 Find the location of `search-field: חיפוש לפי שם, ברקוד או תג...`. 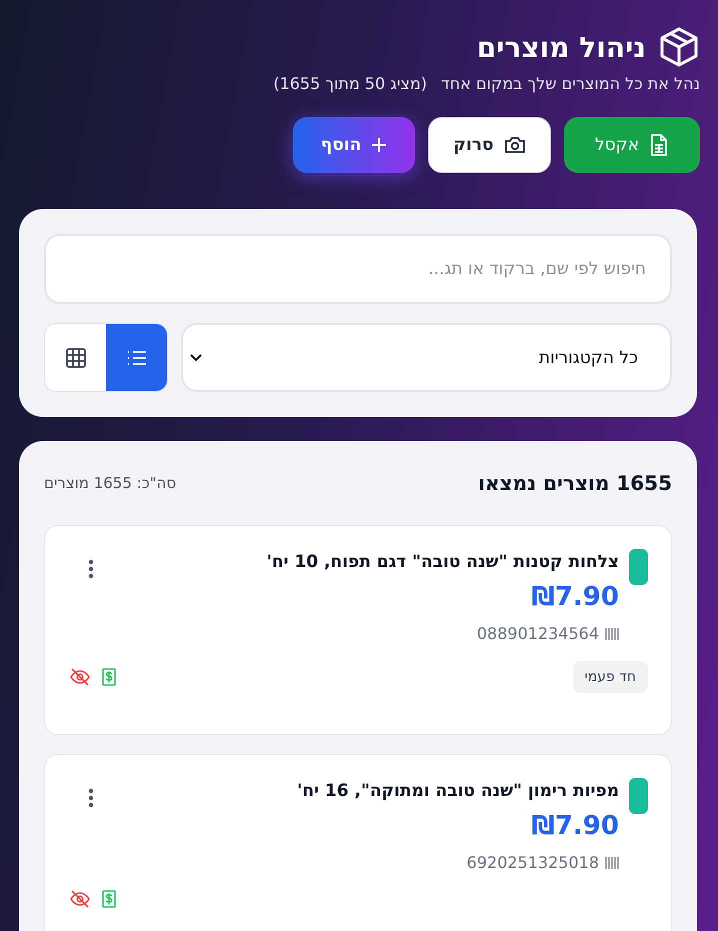

search-field: חיפוש לפי שם, ברקוד או תג... is located at coordinates (358, 269).